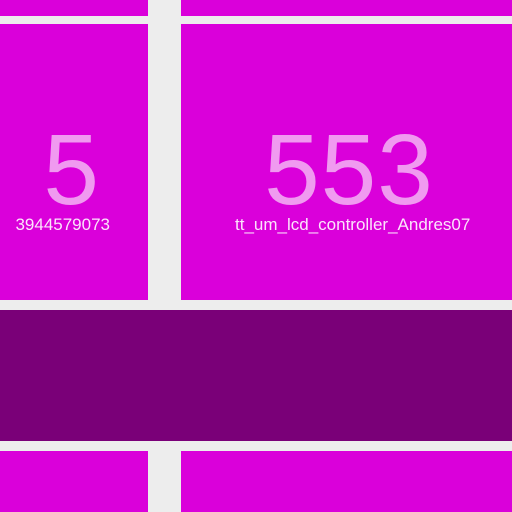 This screenshot has width=512, height=512. Describe the element at coordinates (349, 170) in the screenshot. I see `project-number: 553` at that location.